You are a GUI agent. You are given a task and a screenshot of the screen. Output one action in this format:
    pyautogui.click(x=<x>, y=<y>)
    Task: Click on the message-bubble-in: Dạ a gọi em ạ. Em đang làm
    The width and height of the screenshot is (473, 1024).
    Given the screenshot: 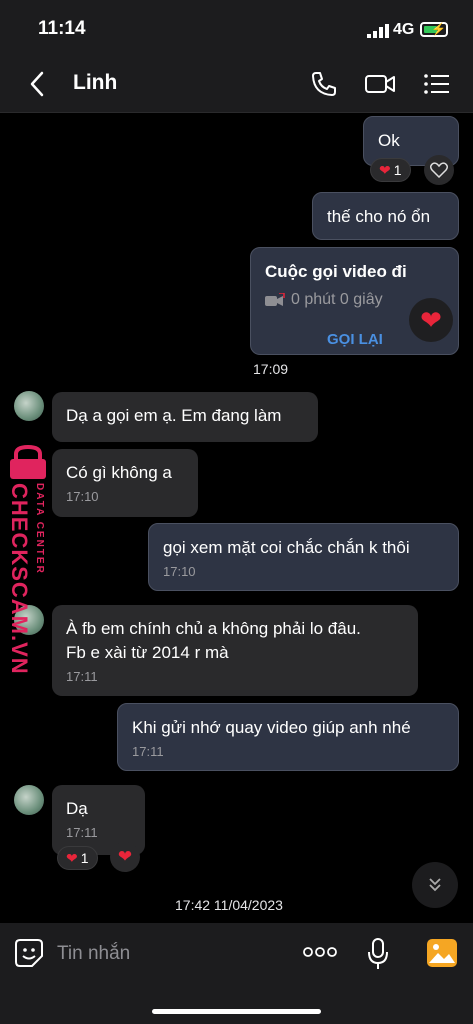 What is the action you would take?
    pyautogui.click(x=185, y=417)
    